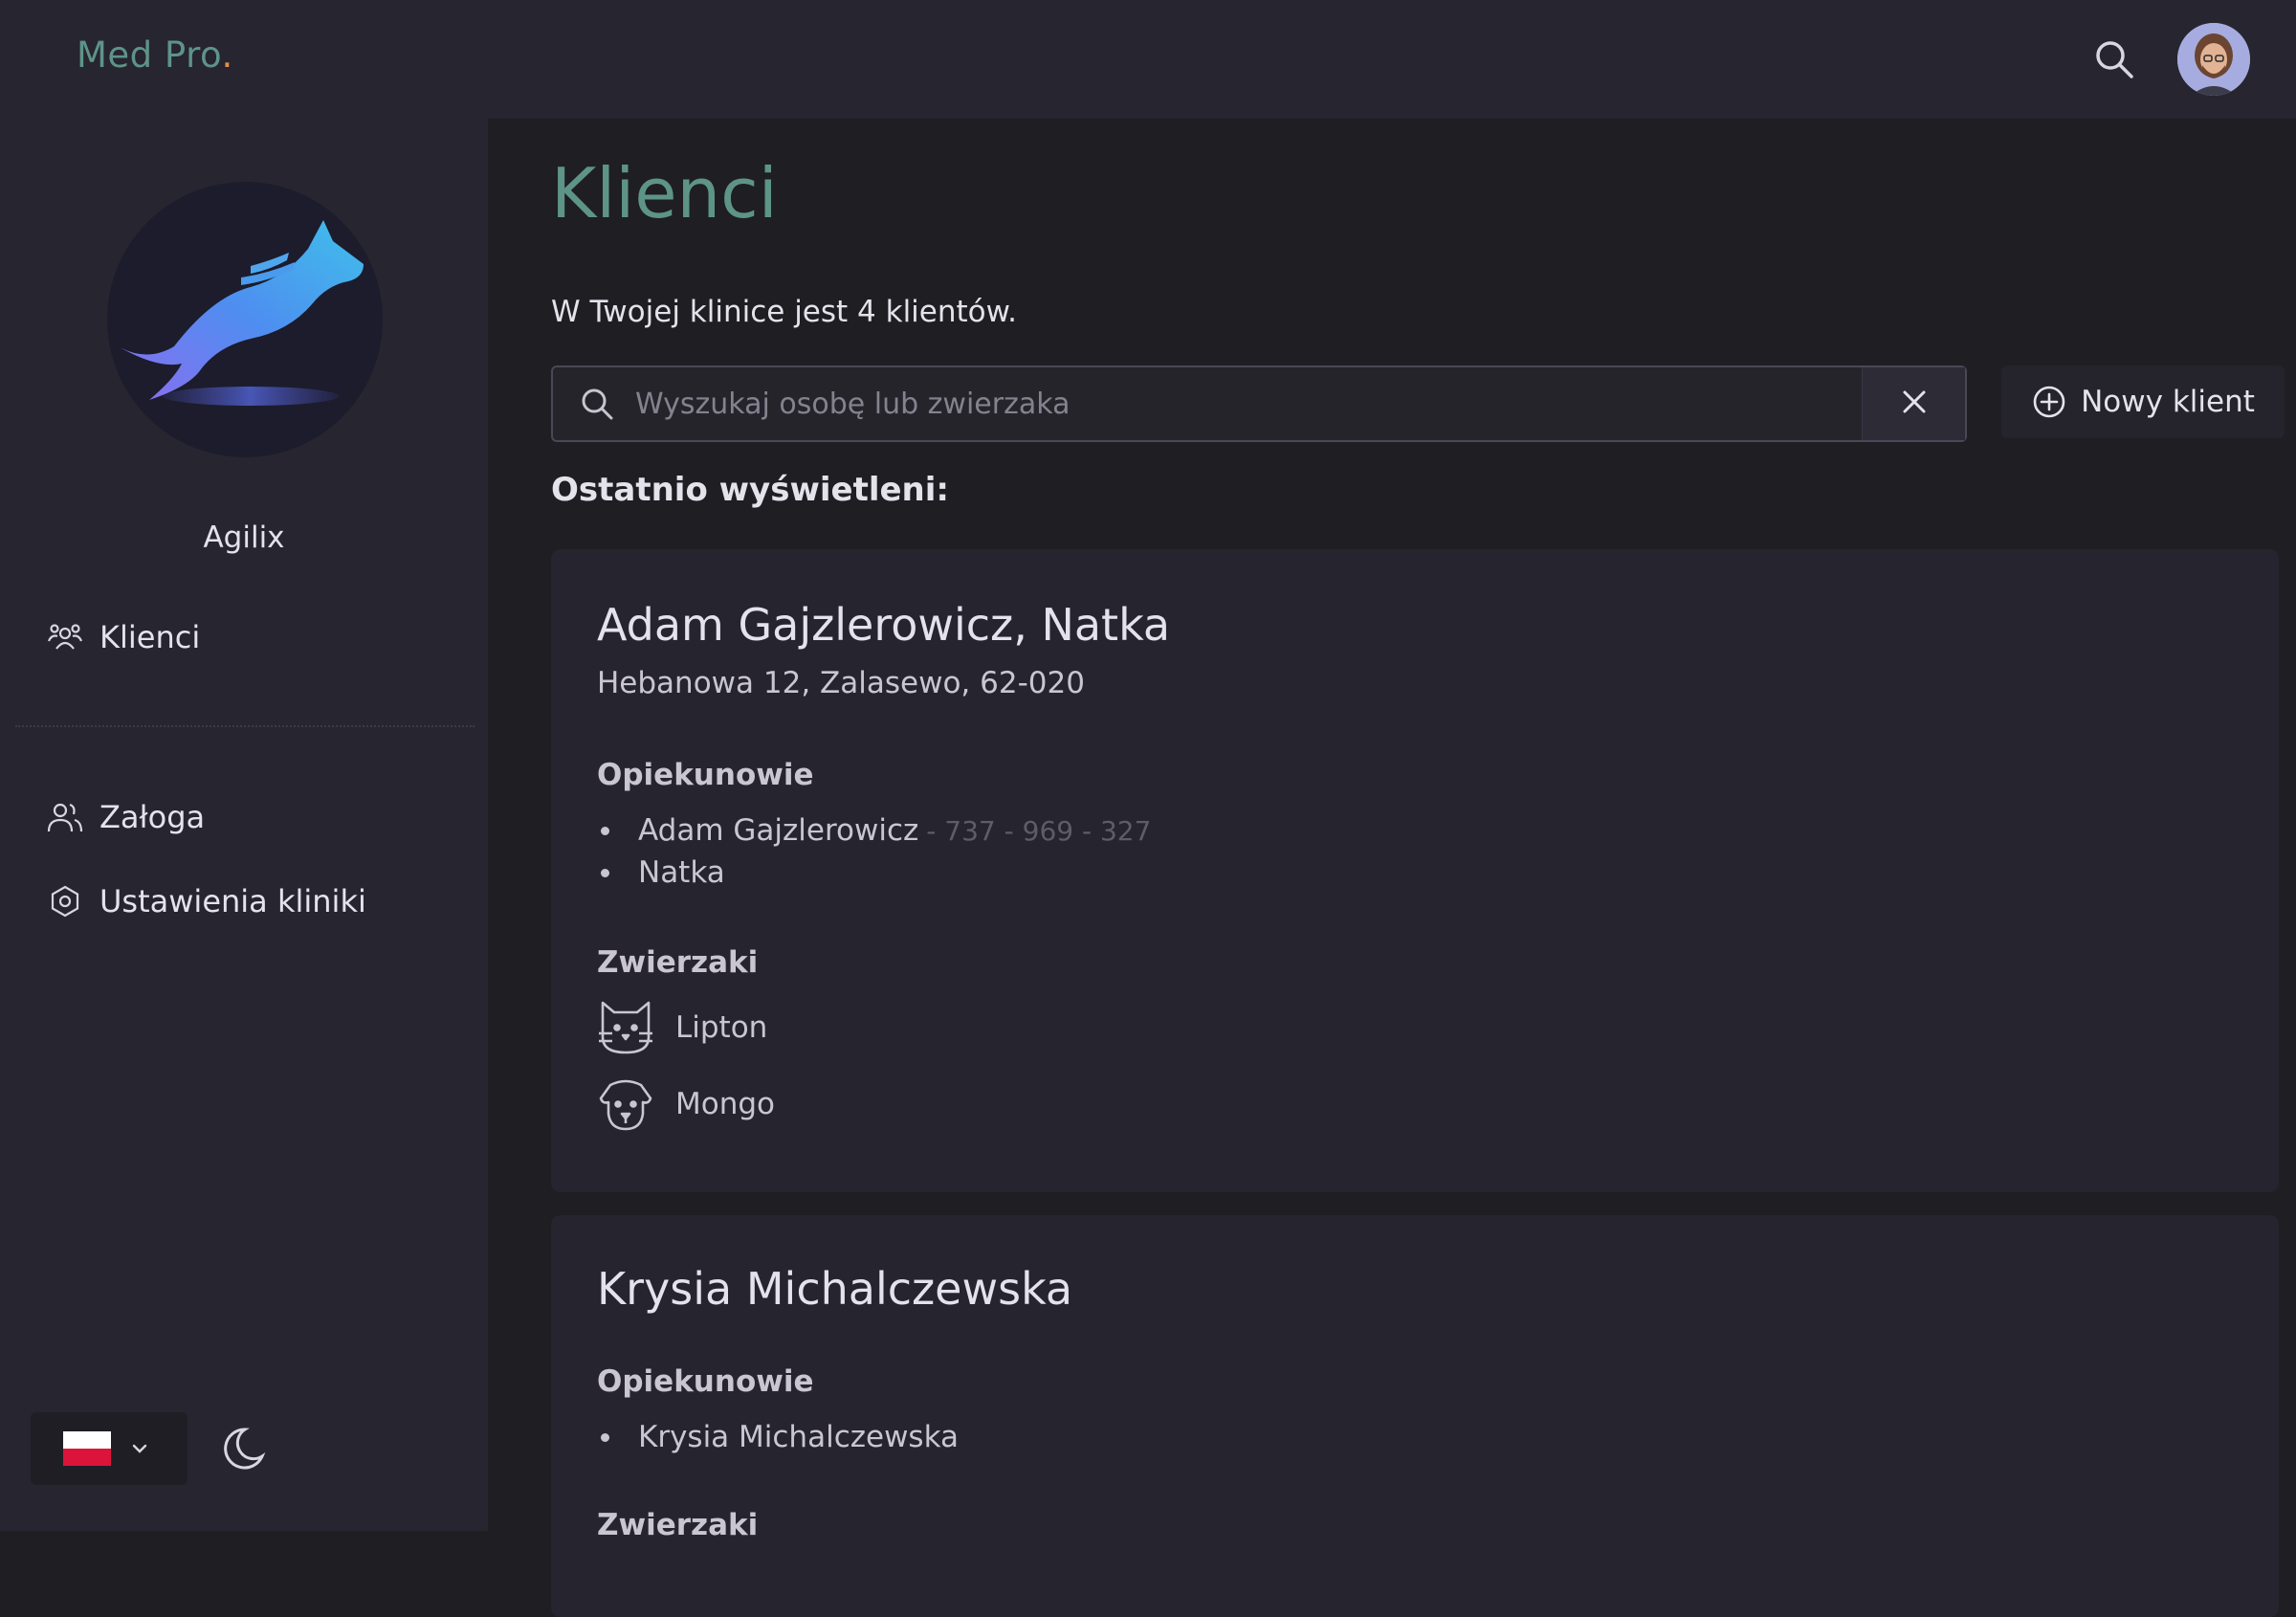 Image resolution: width=2296 pixels, height=1617 pixels. Describe the element at coordinates (721, 1027) in the screenshot. I see `pet-name: Lipton` at that location.